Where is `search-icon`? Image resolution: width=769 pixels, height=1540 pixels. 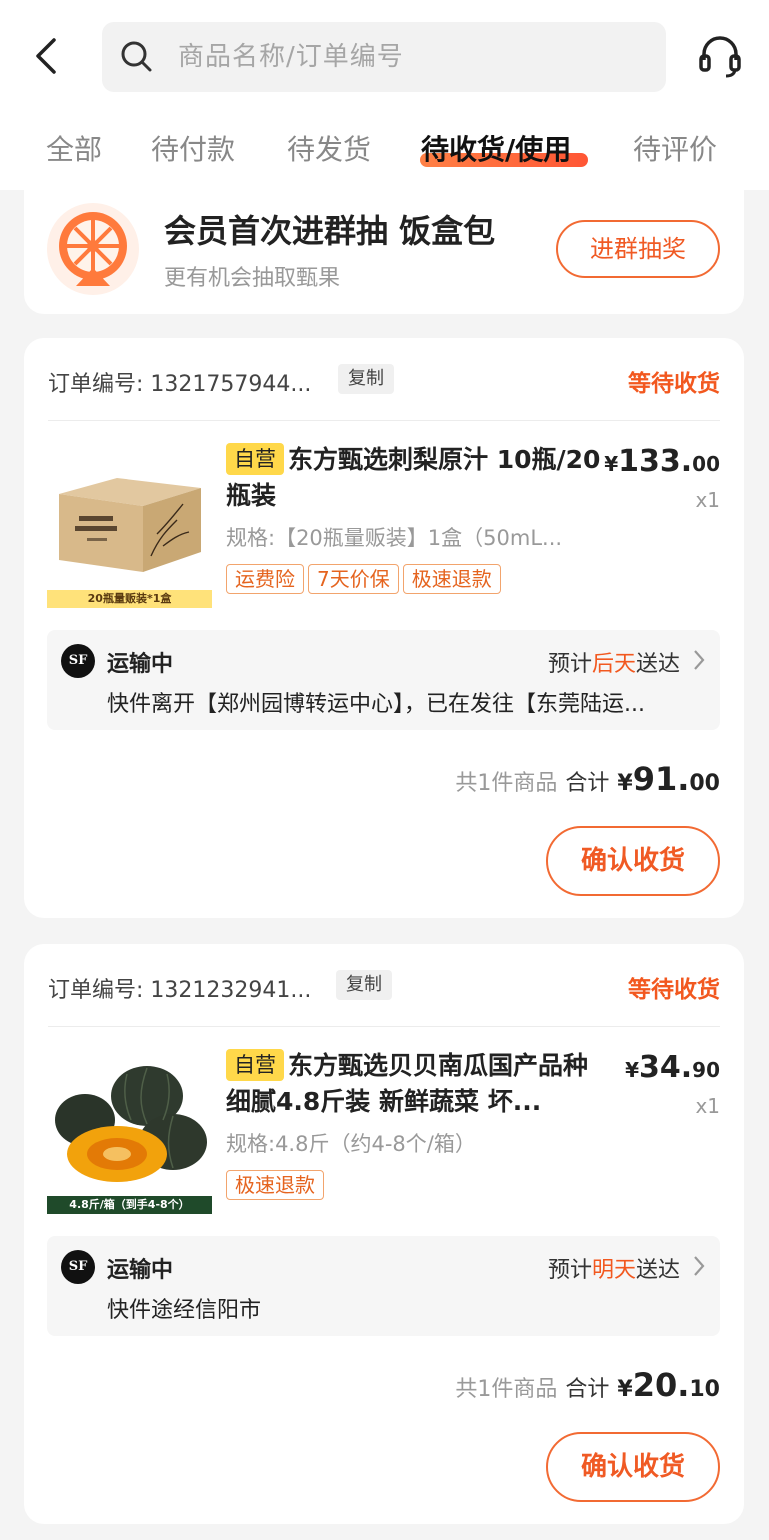
search-icon is located at coordinates (136, 56).